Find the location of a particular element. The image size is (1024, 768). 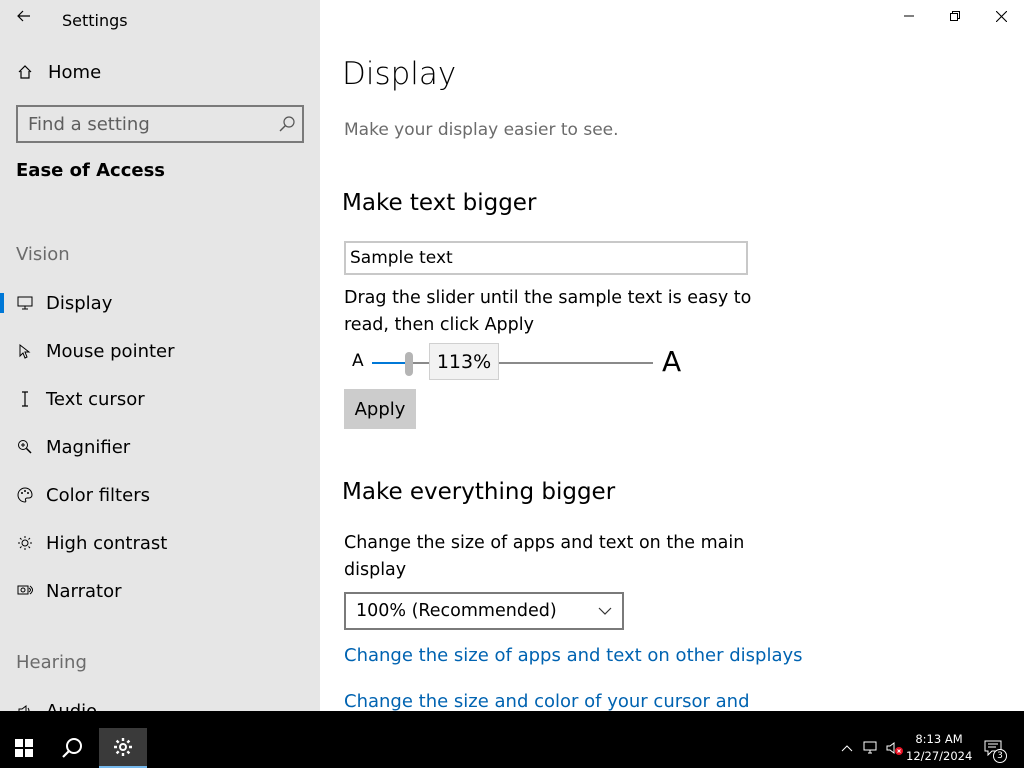

scale-dropdown: 100% (Recommended) is located at coordinates (484, 611).